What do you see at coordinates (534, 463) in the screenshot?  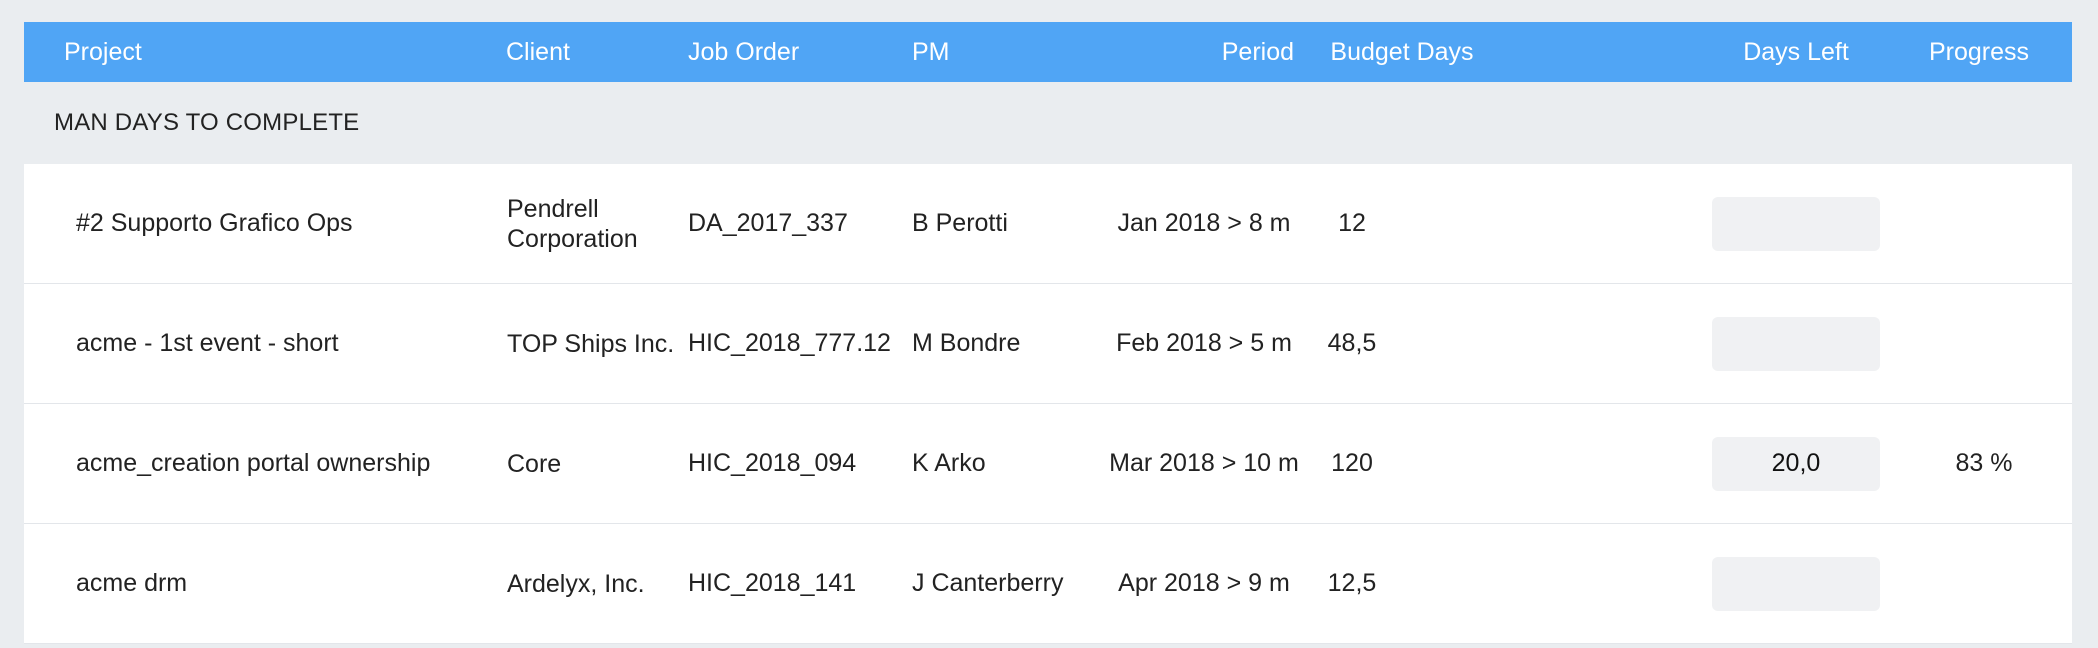 I see `cell-client: Core` at bounding box center [534, 463].